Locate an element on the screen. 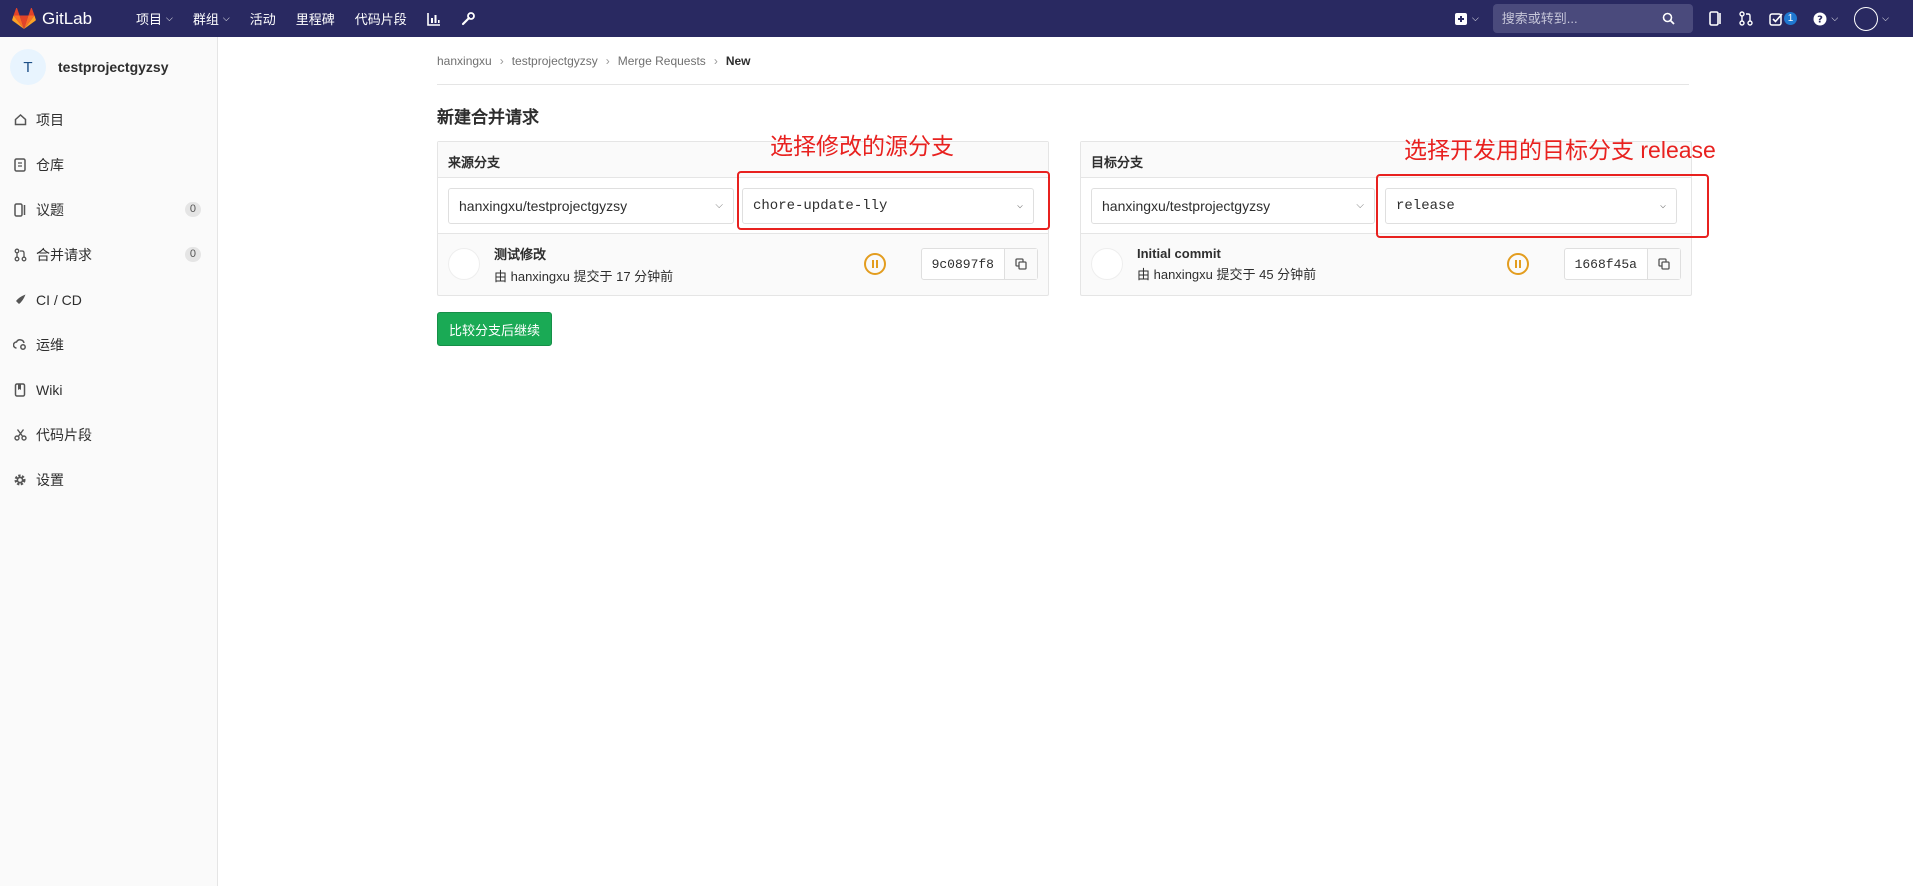 This screenshot has height=886, width=1913. brand-name: GitLab is located at coordinates (67, 18).